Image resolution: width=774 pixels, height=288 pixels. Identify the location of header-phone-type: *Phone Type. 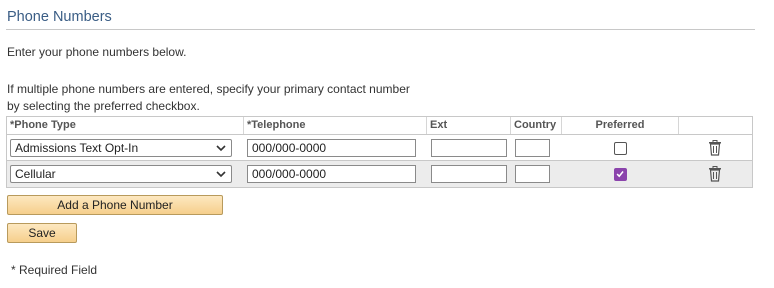
(125, 125).